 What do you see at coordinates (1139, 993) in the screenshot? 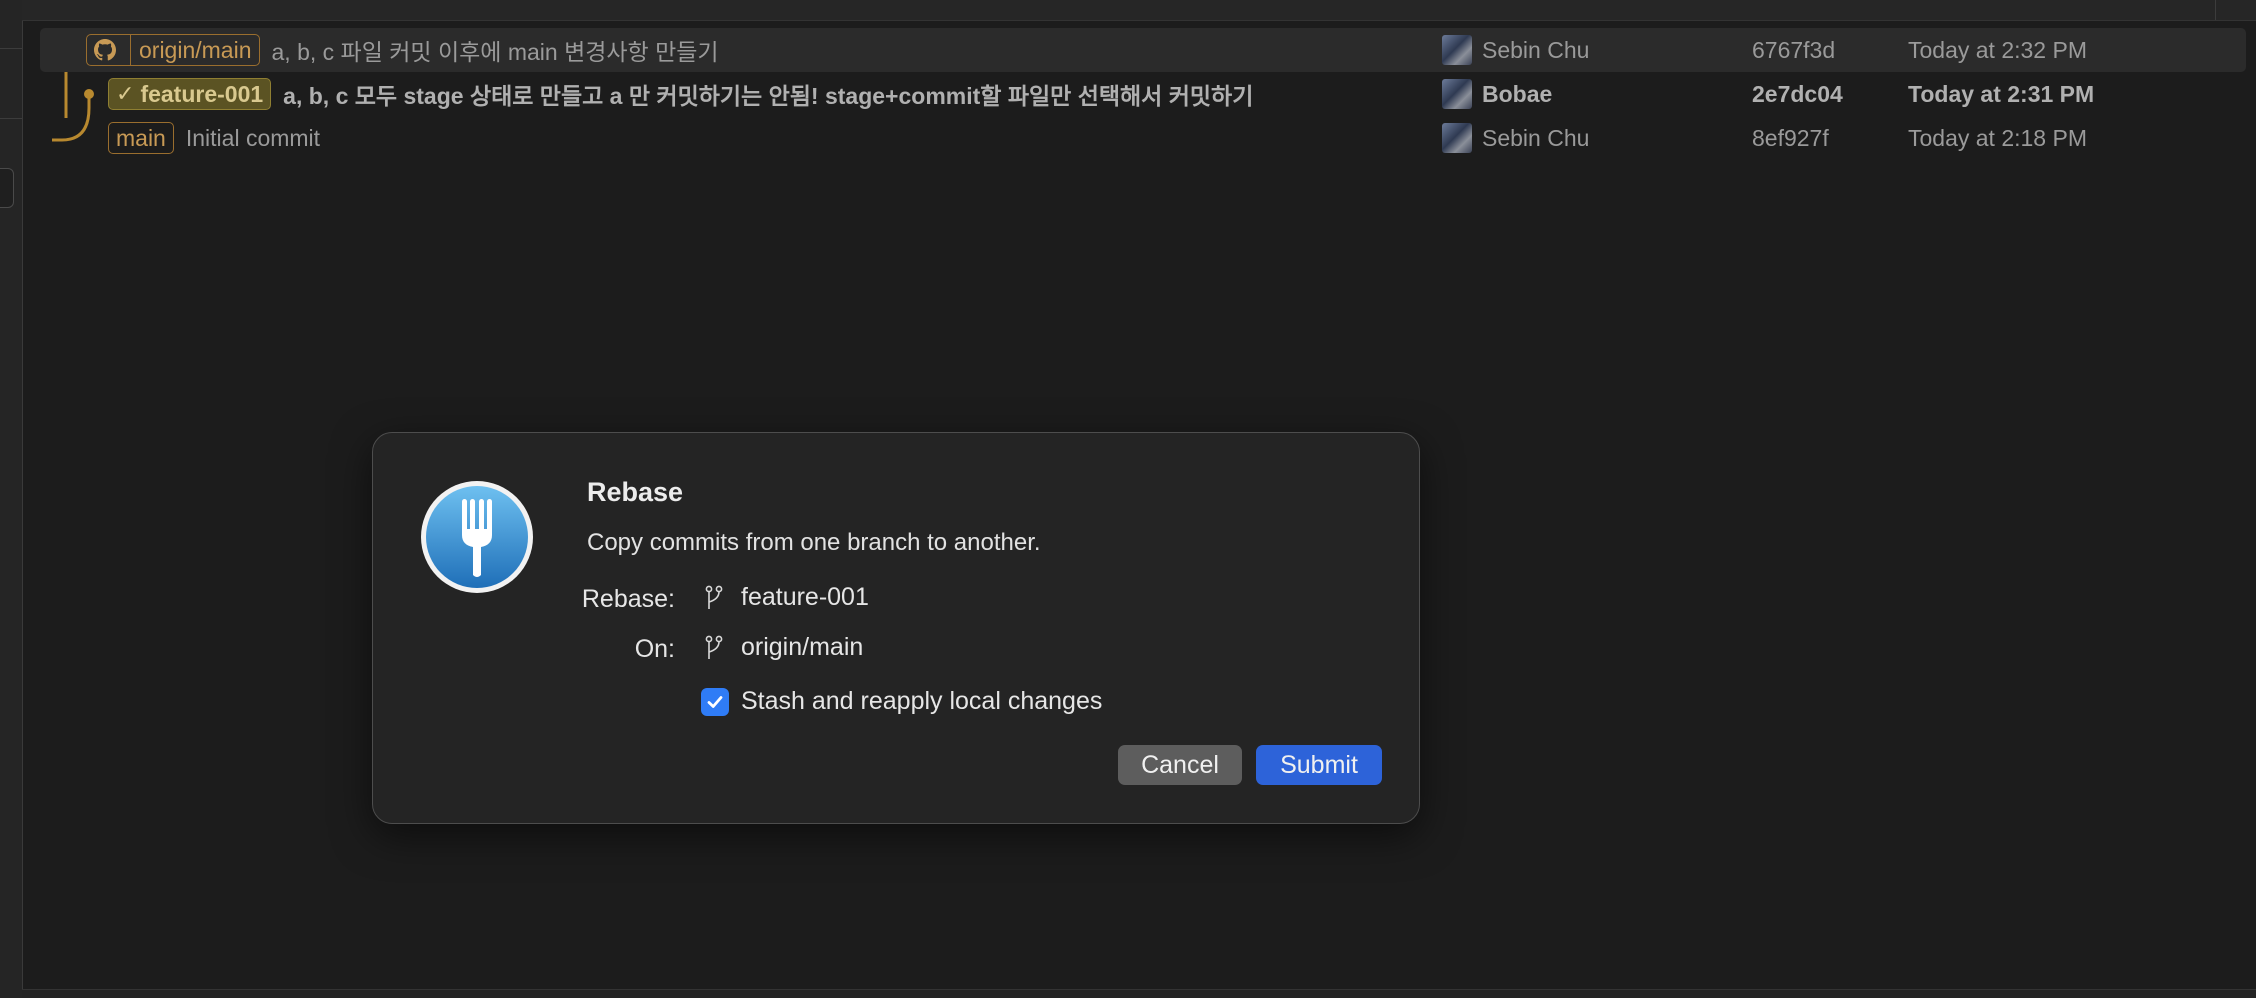
I see `status-bar` at bounding box center [1139, 993].